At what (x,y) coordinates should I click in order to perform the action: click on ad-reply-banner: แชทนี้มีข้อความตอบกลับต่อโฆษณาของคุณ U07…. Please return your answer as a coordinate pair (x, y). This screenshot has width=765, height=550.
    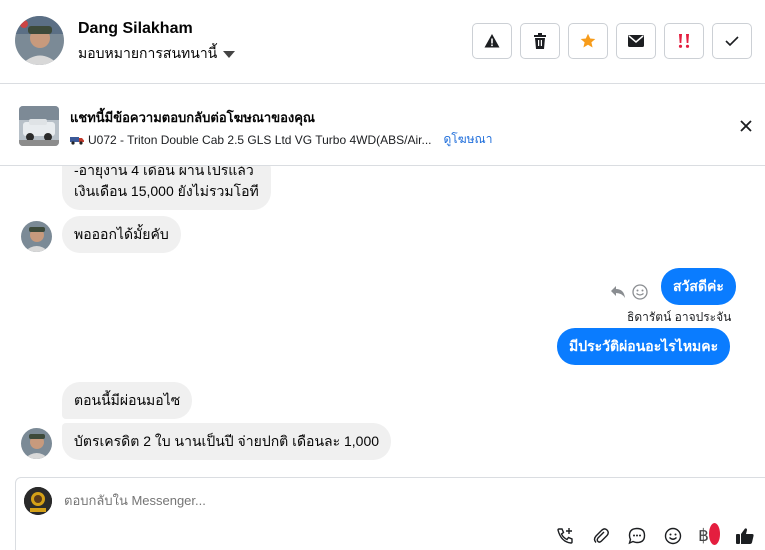
    Looking at the image, I should click on (382, 125).